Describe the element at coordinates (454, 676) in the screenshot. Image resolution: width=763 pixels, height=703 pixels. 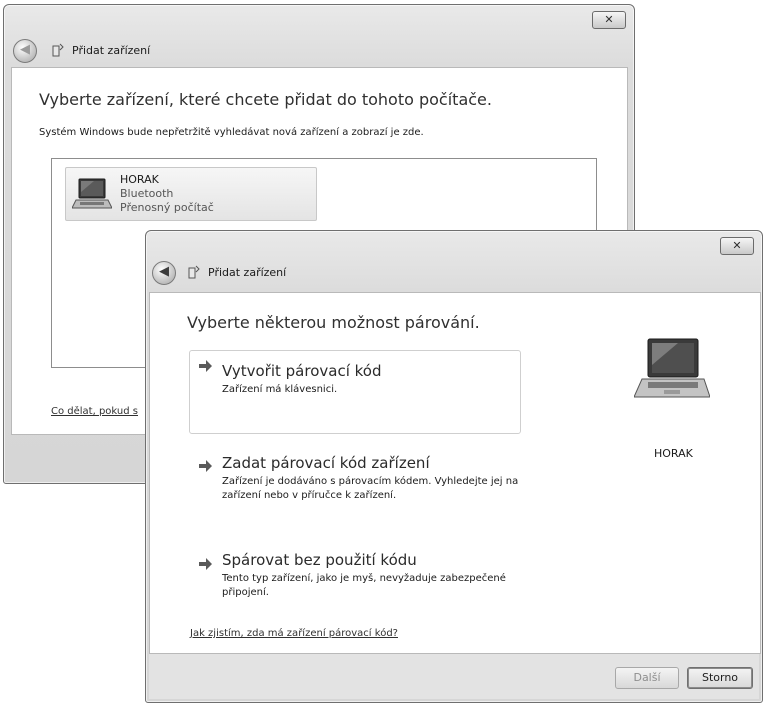
I see `button-bar: Další Storno` at that location.